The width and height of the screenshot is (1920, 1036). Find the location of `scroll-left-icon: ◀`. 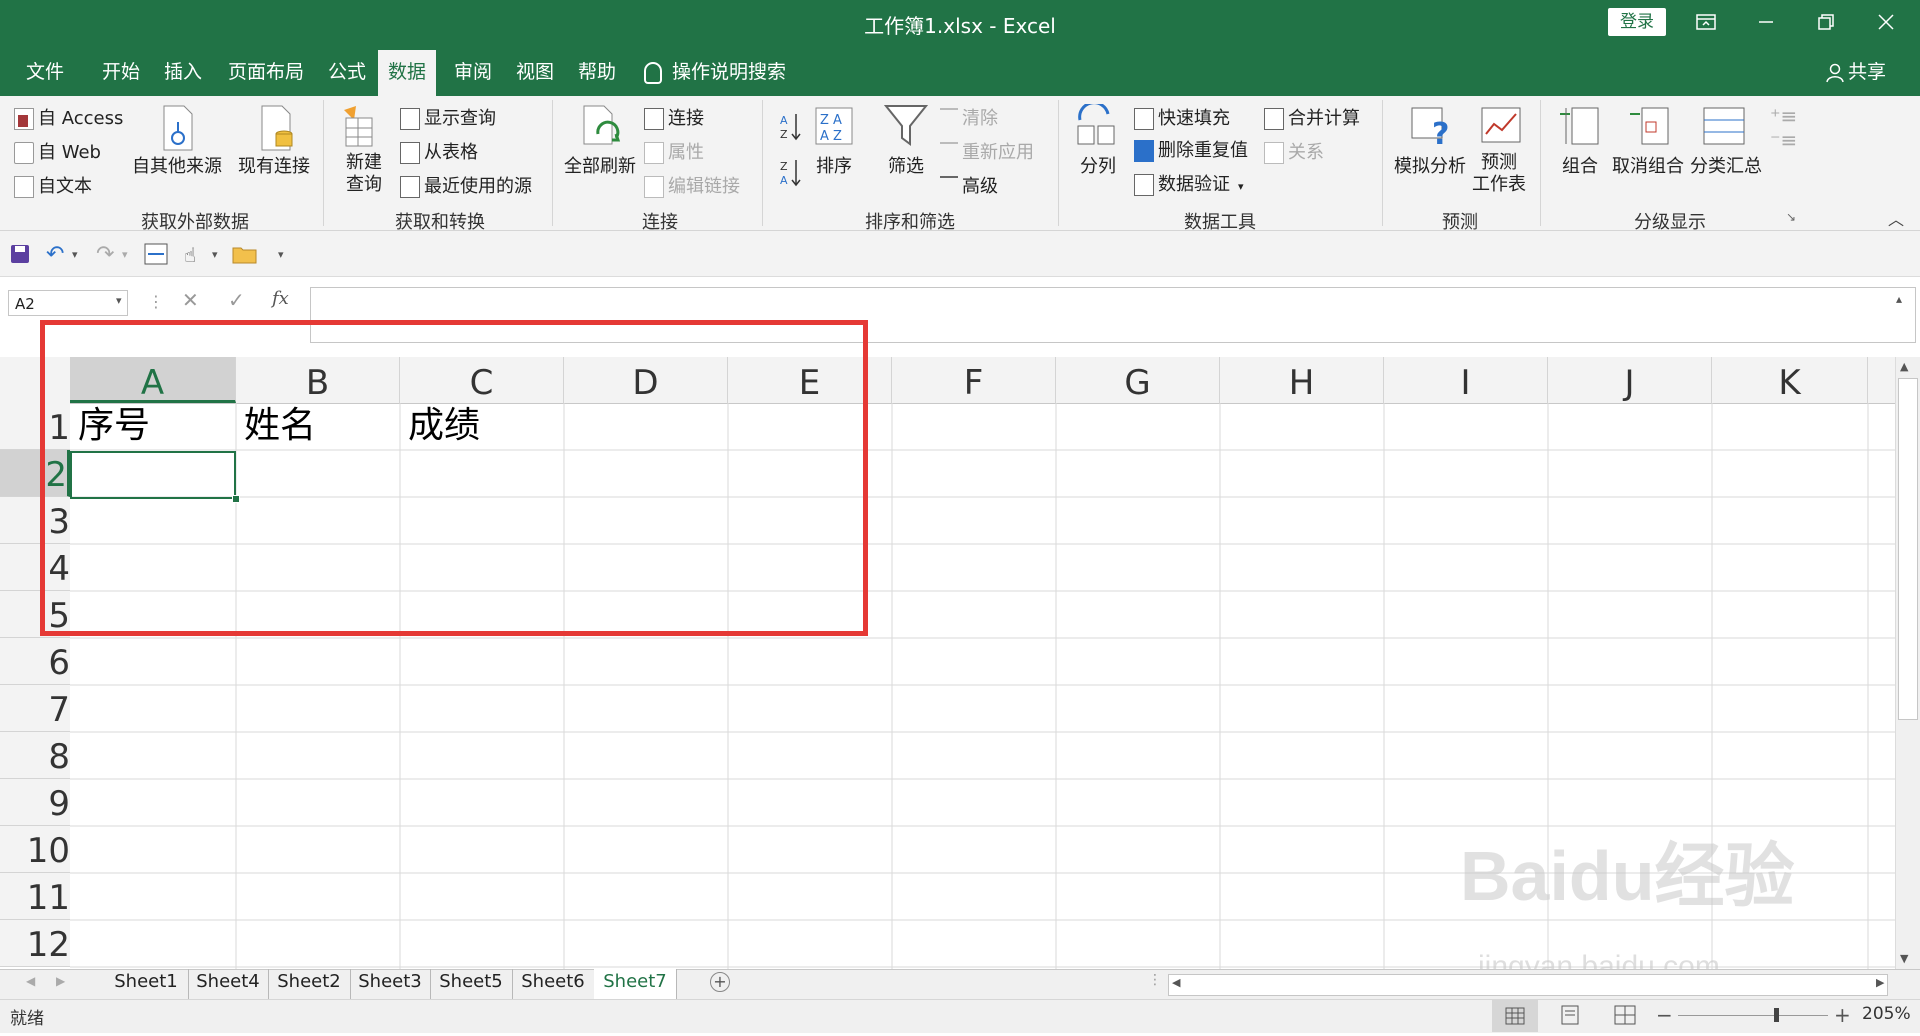

scroll-left-icon: ◀ is located at coordinates (1176, 982).